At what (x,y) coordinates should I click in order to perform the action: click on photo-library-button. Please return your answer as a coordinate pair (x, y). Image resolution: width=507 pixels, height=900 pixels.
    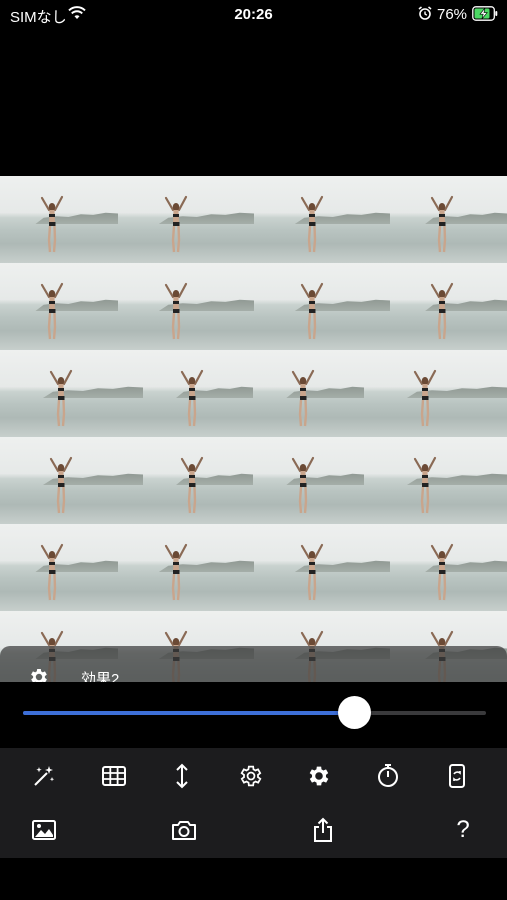
    Looking at the image, I should click on (44, 830).